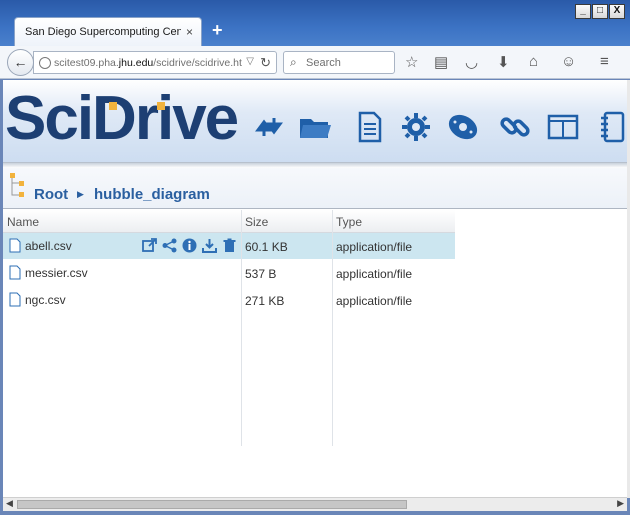  What do you see at coordinates (315, 188) in the screenshot?
I see `breadcrumb: Root ▶ hubble_diagram` at bounding box center [315, 188].